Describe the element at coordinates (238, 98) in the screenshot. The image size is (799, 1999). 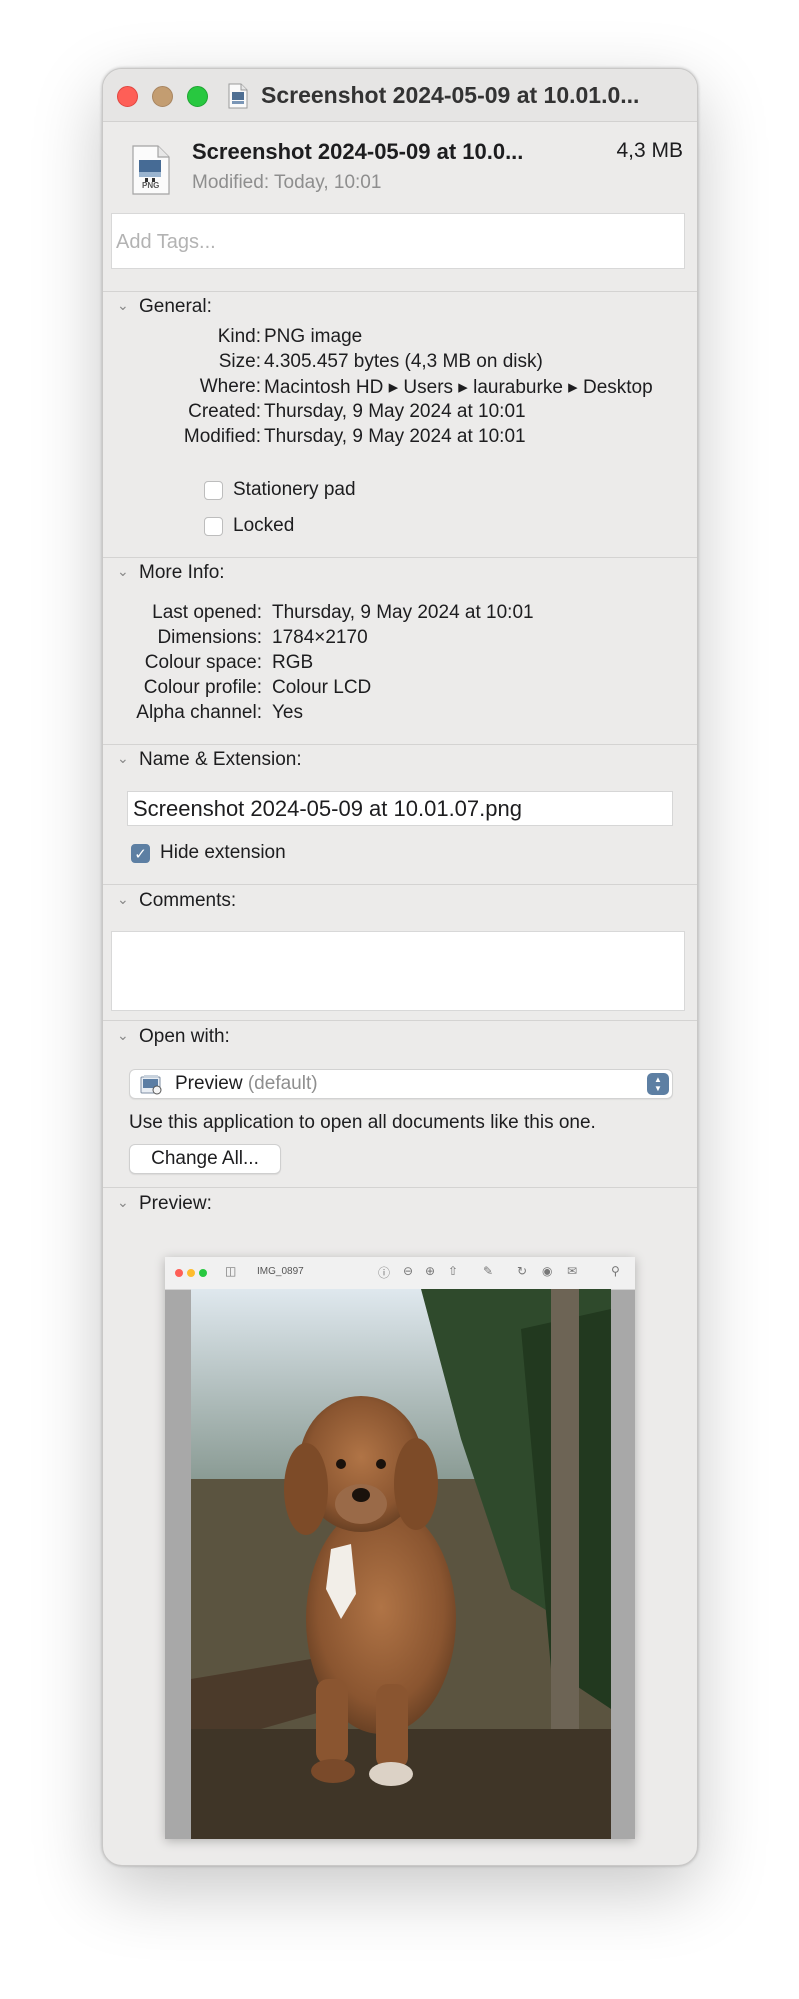
I see `title-file-icon` at that location.